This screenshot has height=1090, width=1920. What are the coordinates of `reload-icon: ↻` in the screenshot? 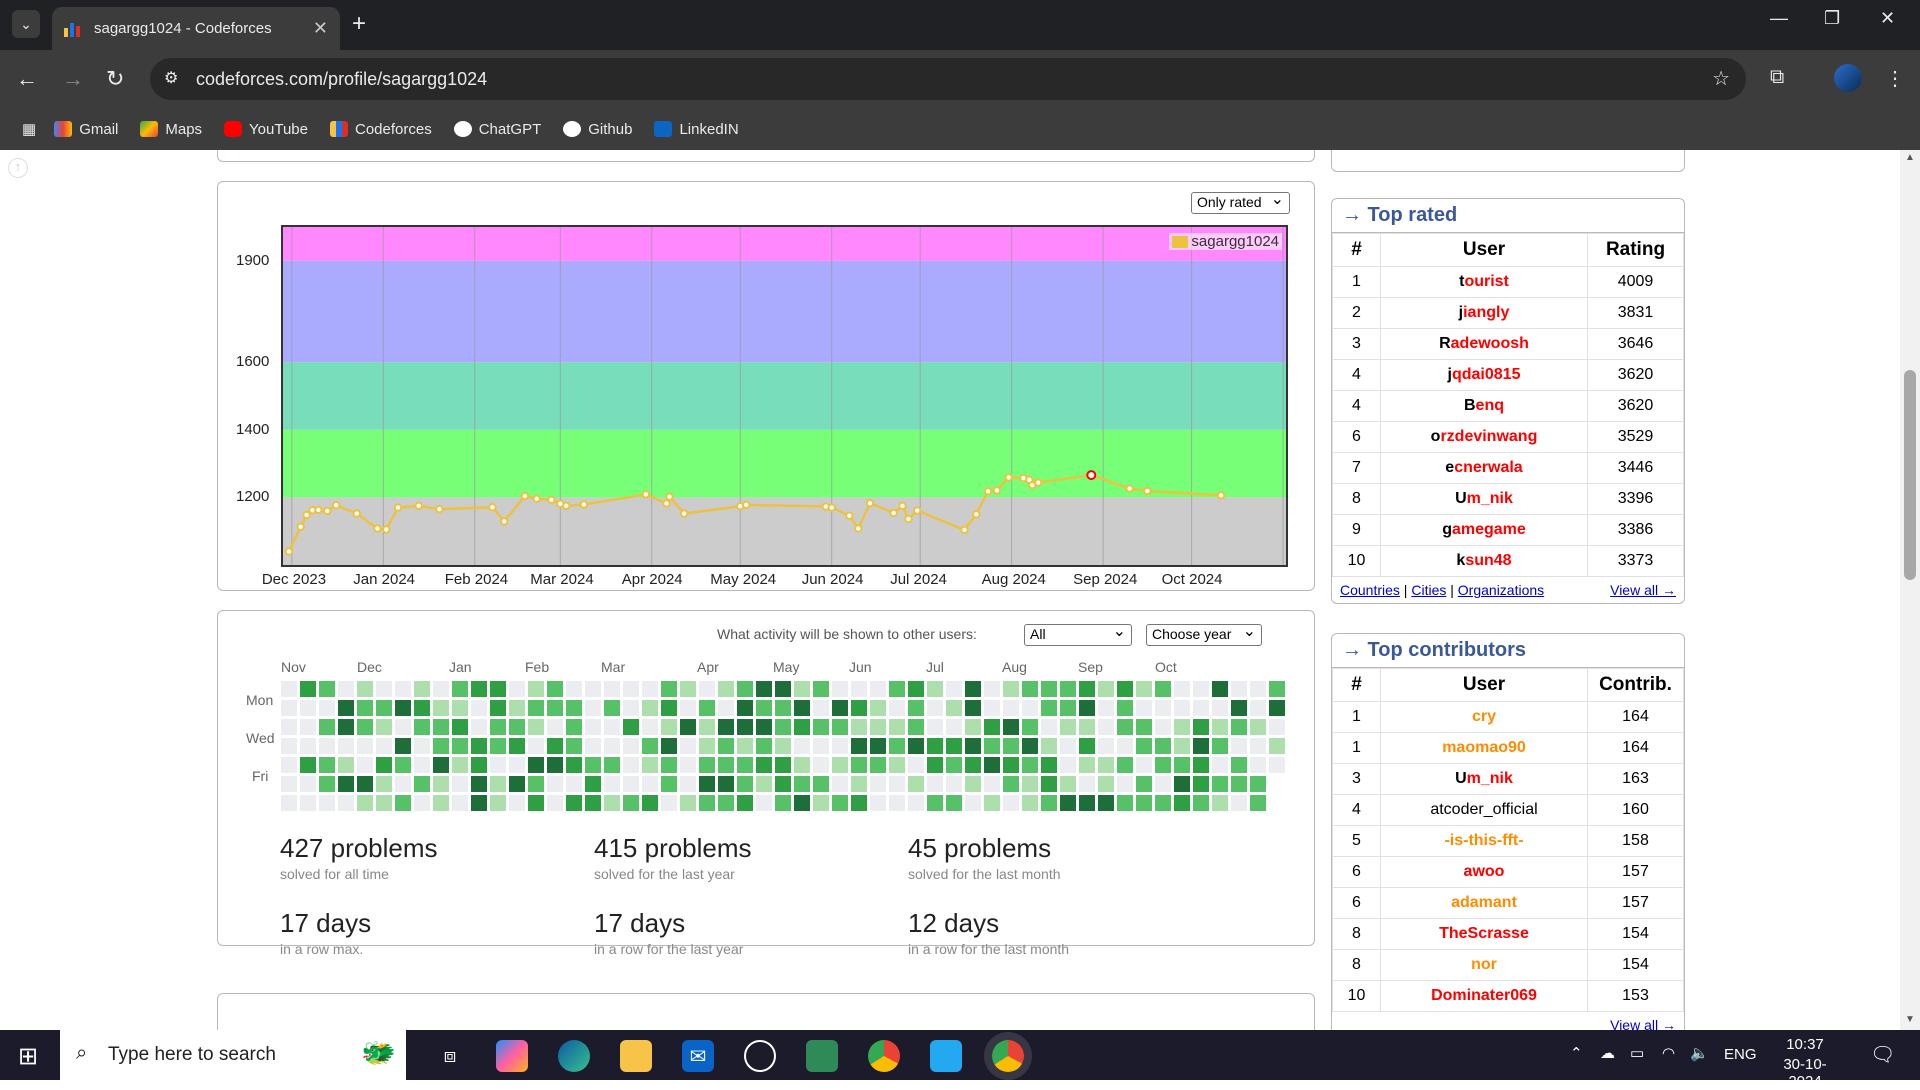 It's located at (115, 79).